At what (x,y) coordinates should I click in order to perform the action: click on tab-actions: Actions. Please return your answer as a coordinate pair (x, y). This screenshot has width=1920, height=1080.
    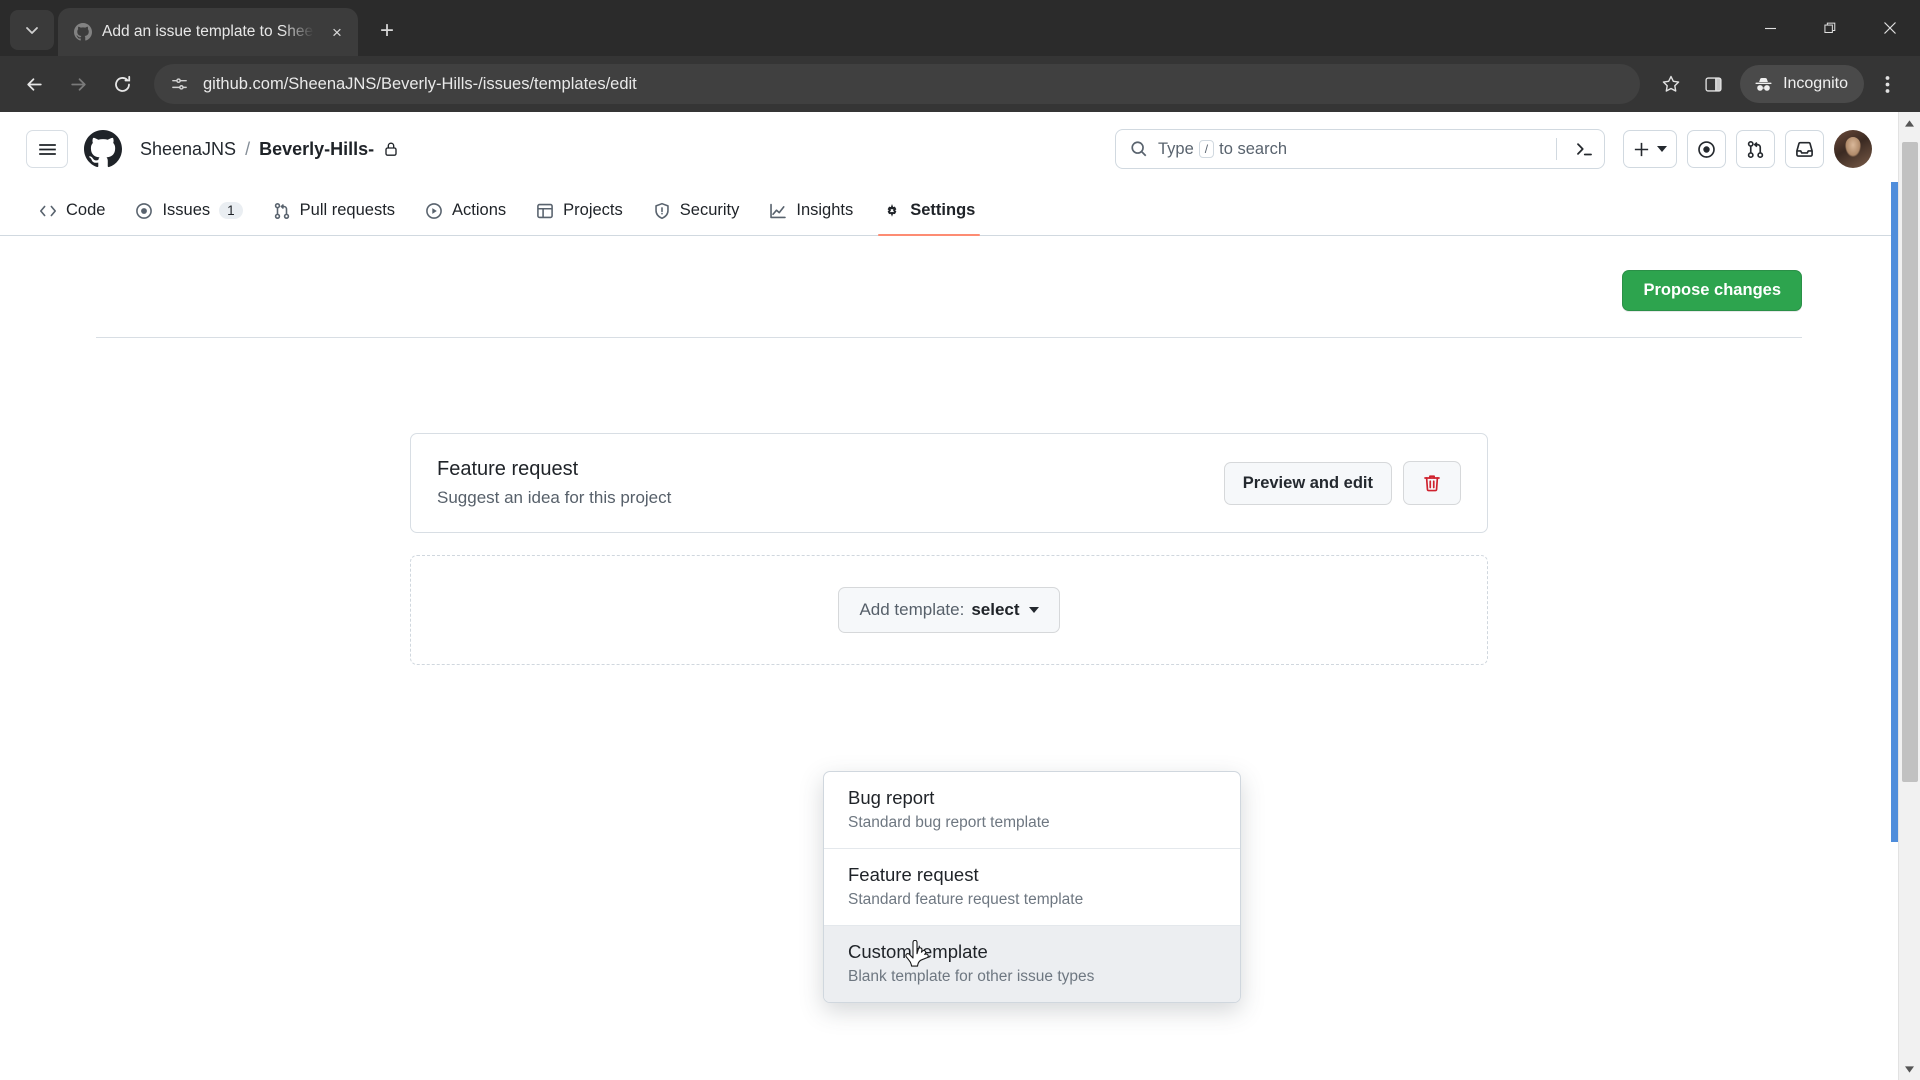
    Looking at the image, I should click on (465, 210).